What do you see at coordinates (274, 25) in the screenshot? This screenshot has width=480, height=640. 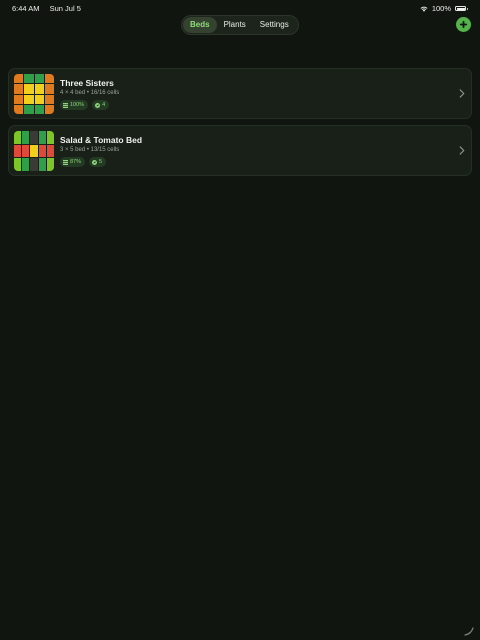 I see `tab-settings: Settings` at bounding box center [274, 25].